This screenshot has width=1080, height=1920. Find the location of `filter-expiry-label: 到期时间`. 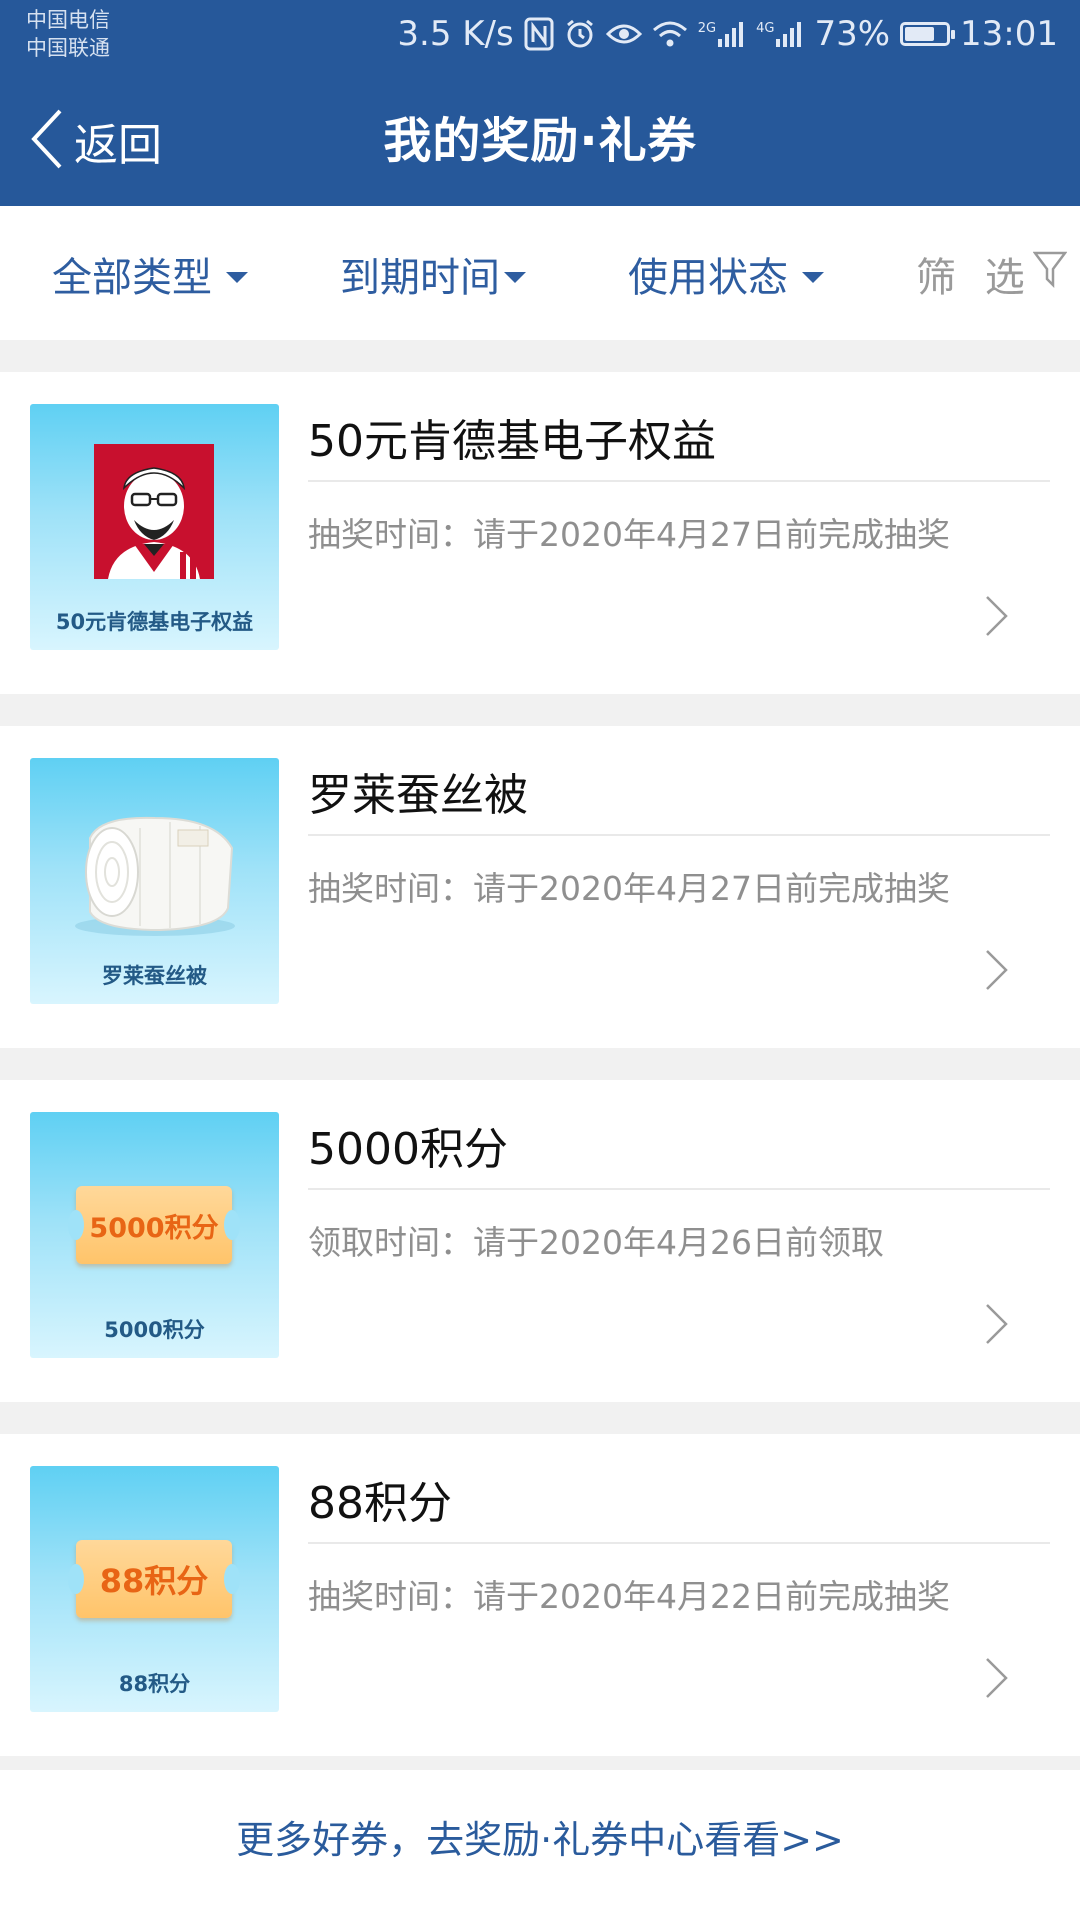

filter-expiry-label: 到期时间 is located at coordinates (420, 278).